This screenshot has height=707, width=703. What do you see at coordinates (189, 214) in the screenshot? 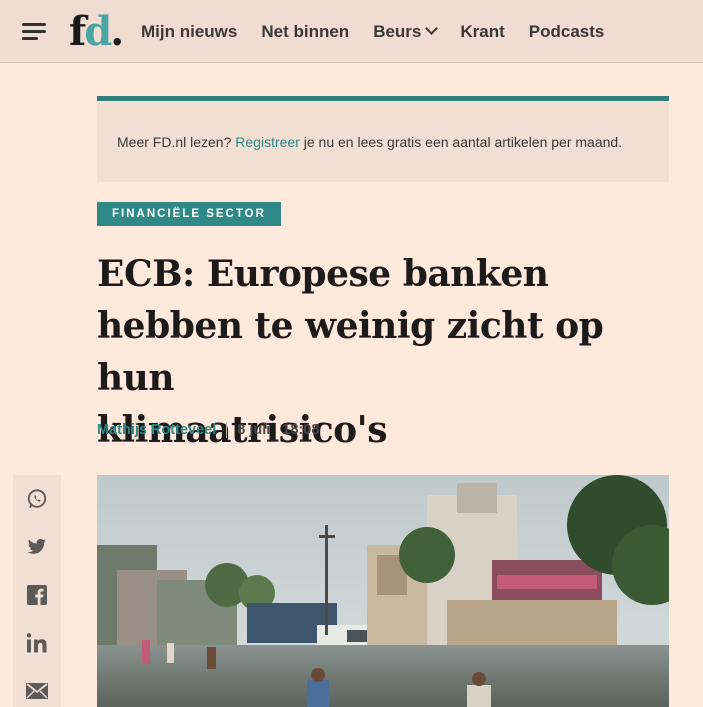
I see `section-tag: FINANCIËLE SECTOR` at bounding box center [189, 214].